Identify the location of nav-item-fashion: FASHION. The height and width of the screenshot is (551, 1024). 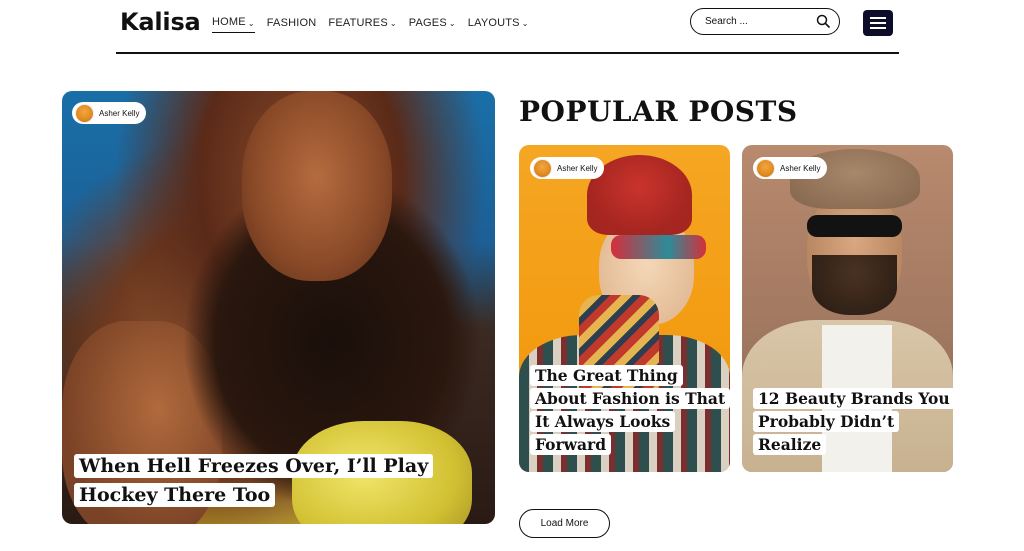
(292, 24).